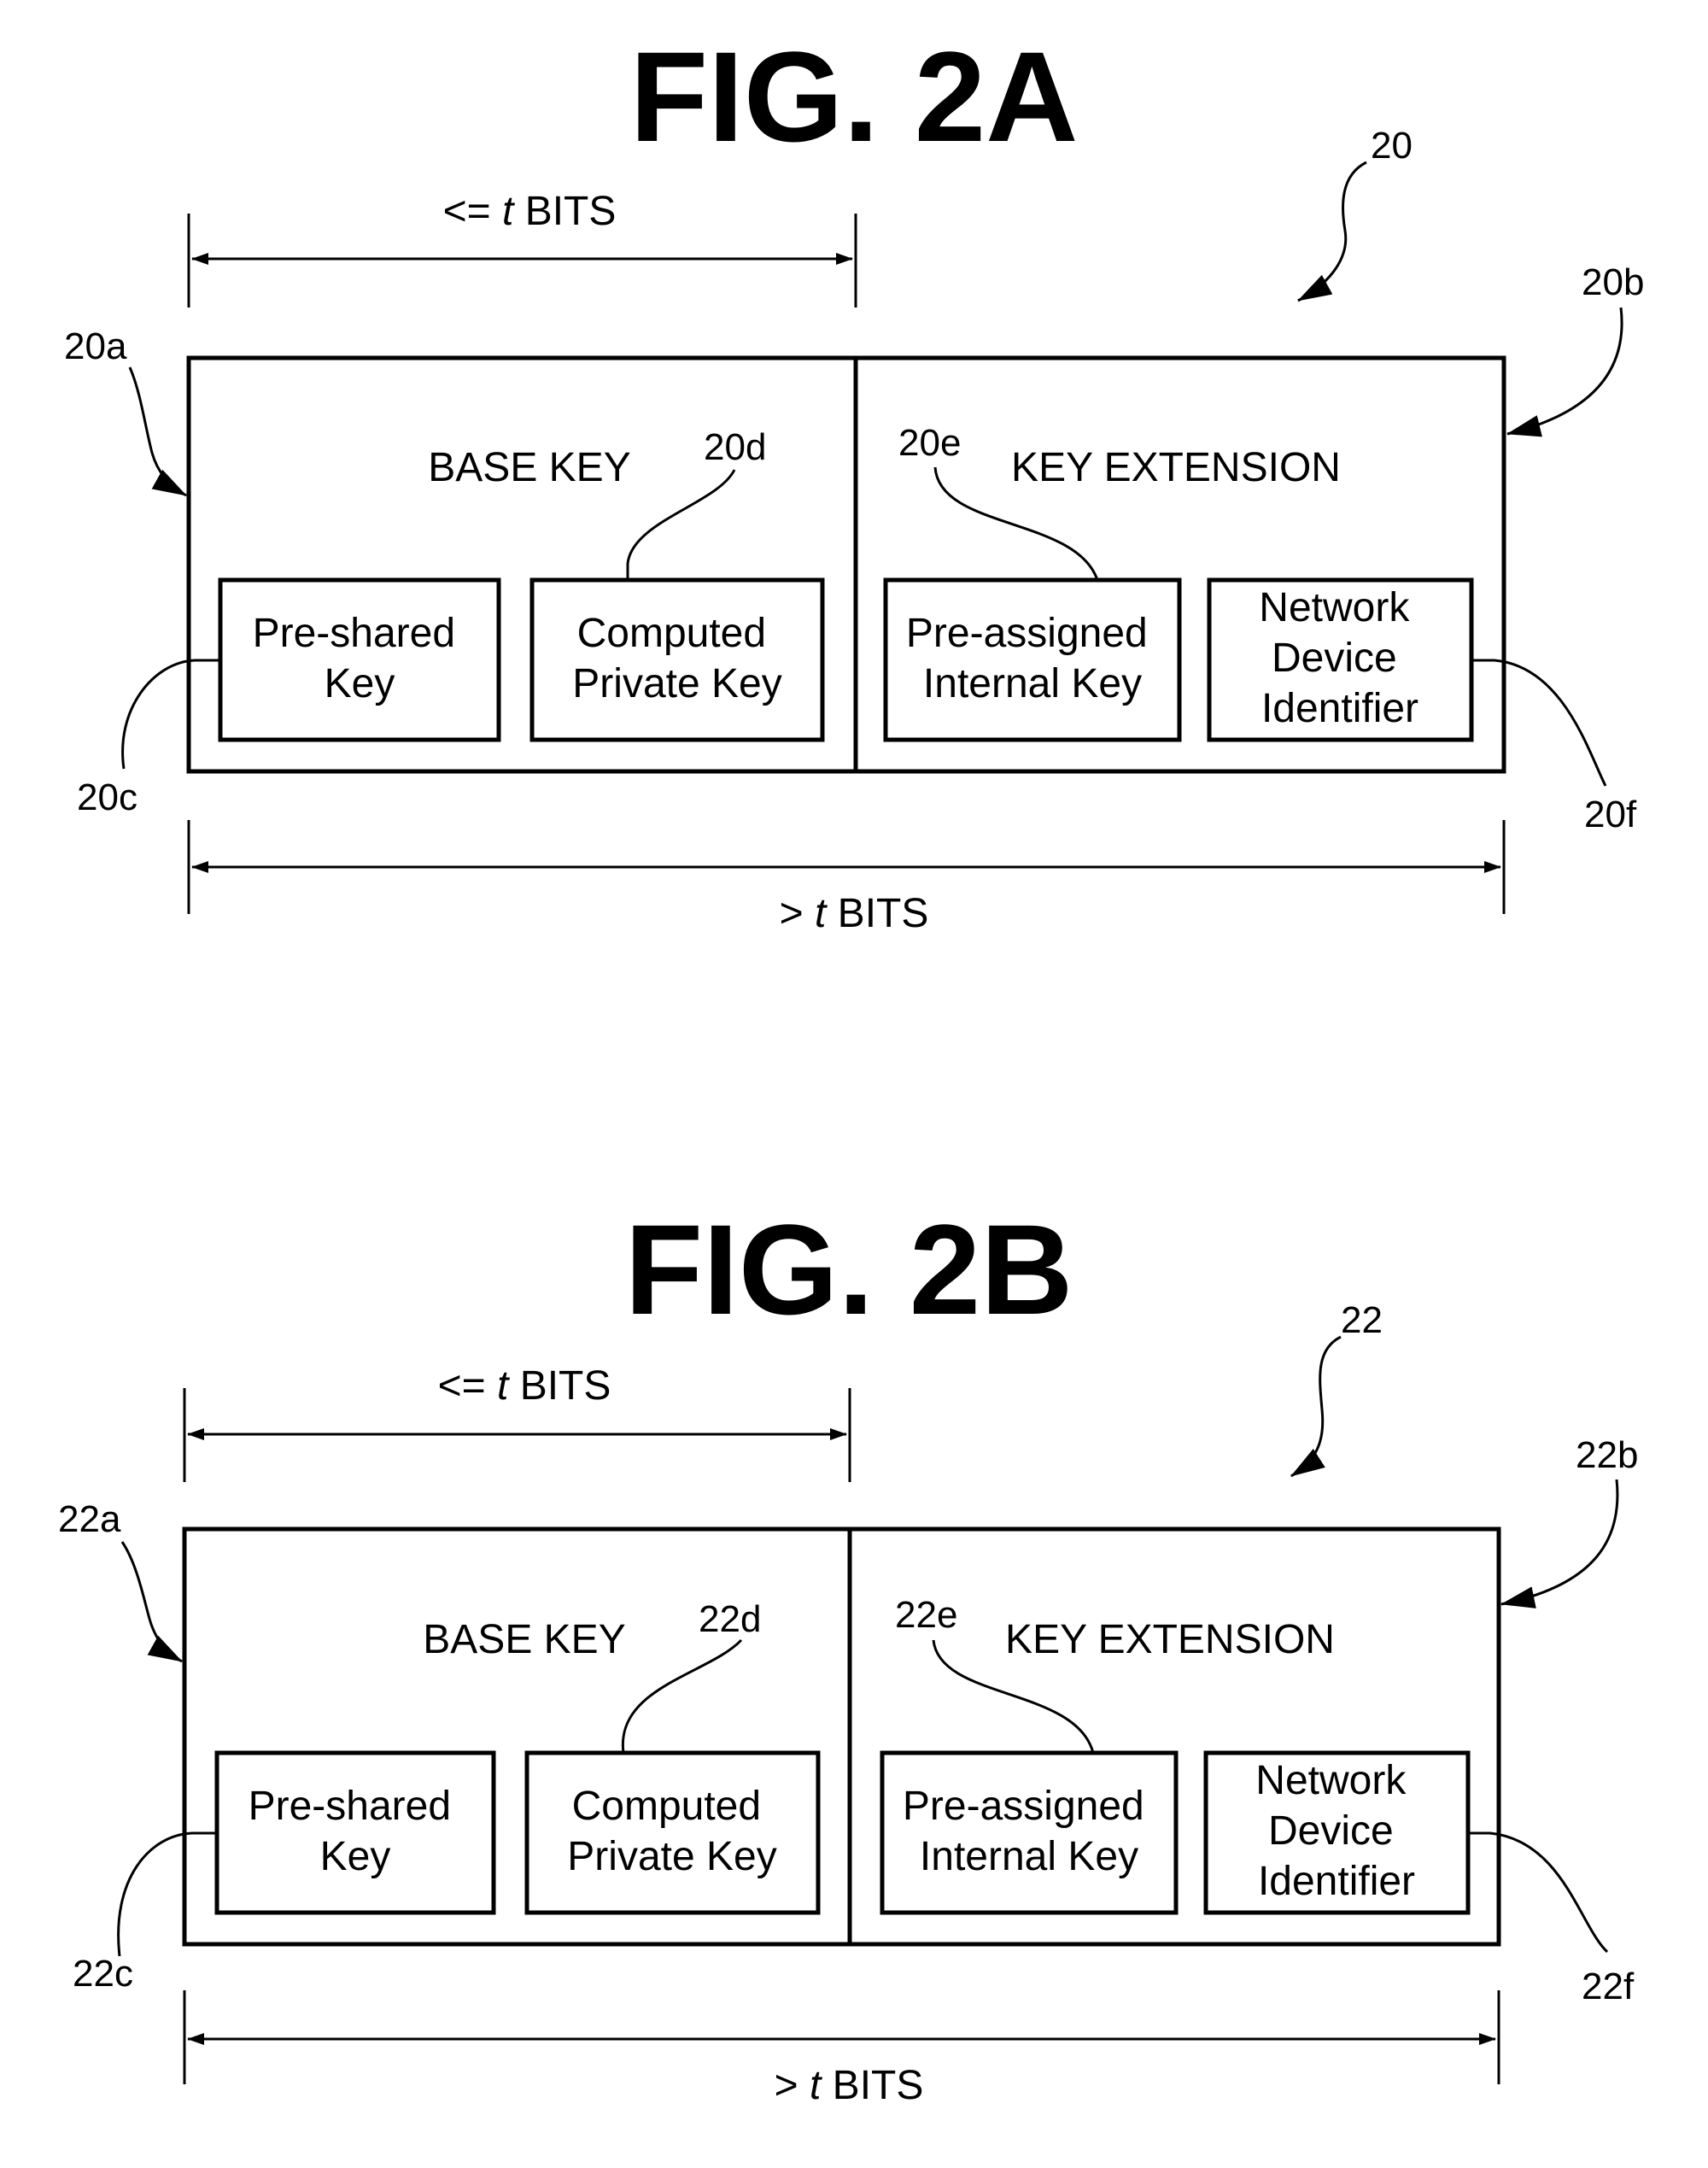 Image resolution: width=1708 pixels, height=2168 pixels. What do you see at coordinates (926, 1615) in the screenshot?
I see `ref-label-preassigned: 22e` at bounding box center [926, 1615].